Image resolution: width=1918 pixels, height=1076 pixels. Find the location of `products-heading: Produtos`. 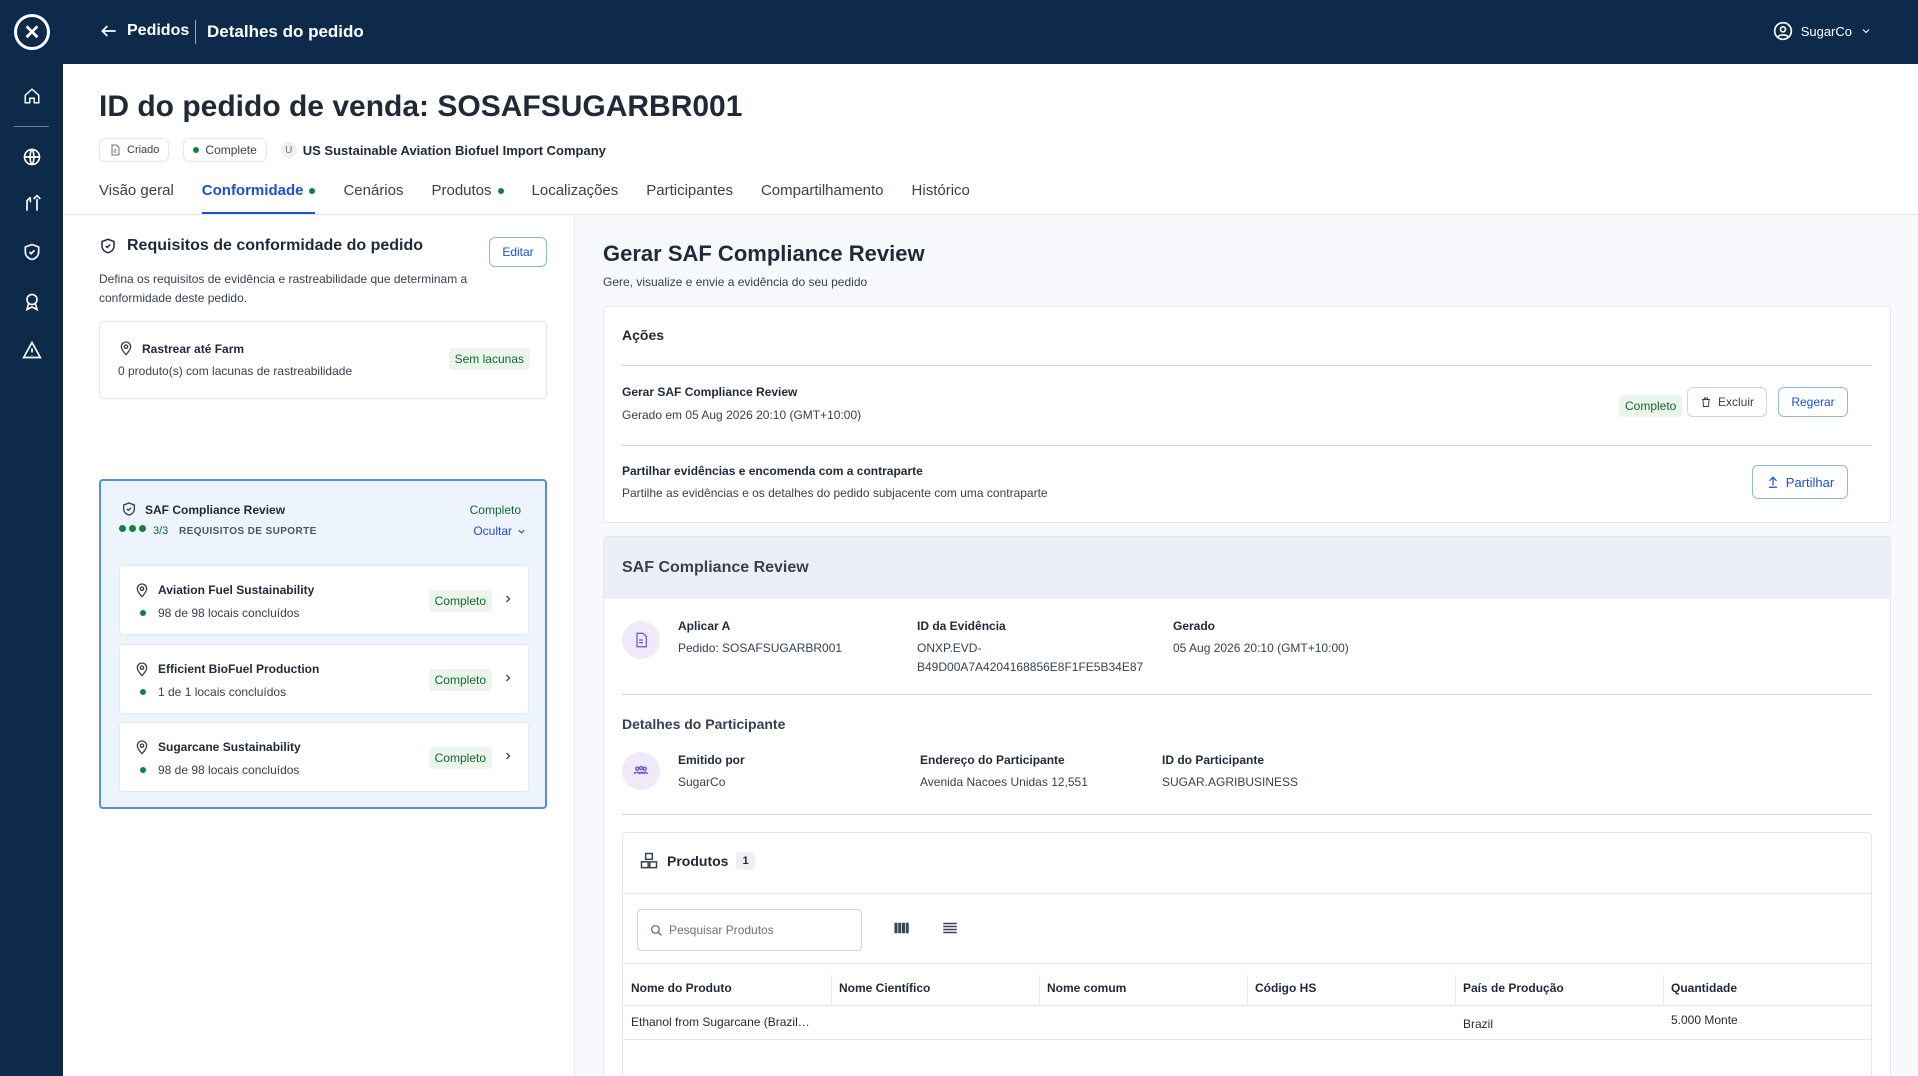

products-heading: Produtos is located at coordinates (698, 861).